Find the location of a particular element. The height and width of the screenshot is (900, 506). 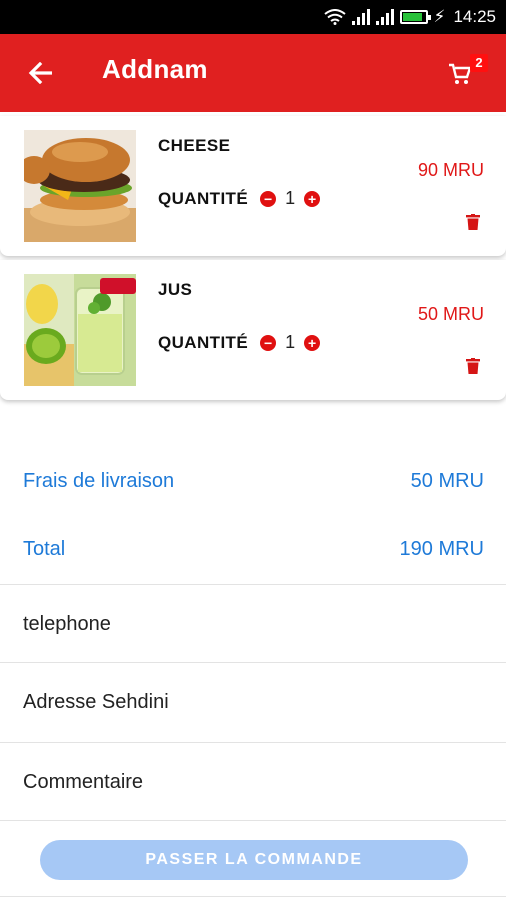

comment-field is located at coordinates (253, 782).